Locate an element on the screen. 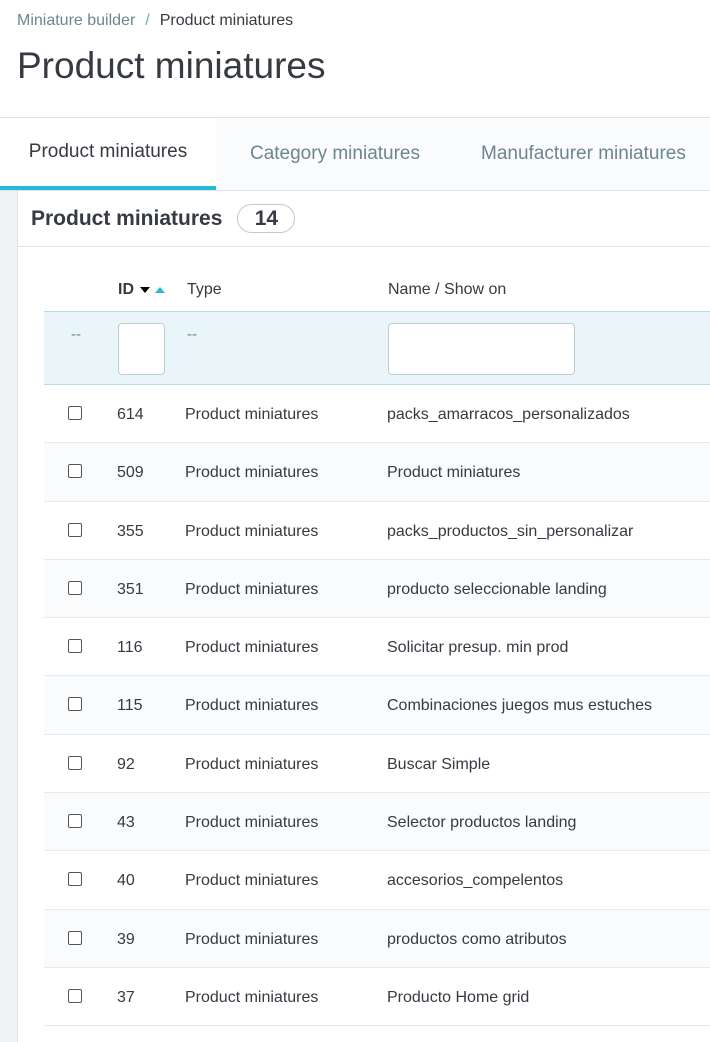  row-id: 39 is located at coordinates (126, 939).